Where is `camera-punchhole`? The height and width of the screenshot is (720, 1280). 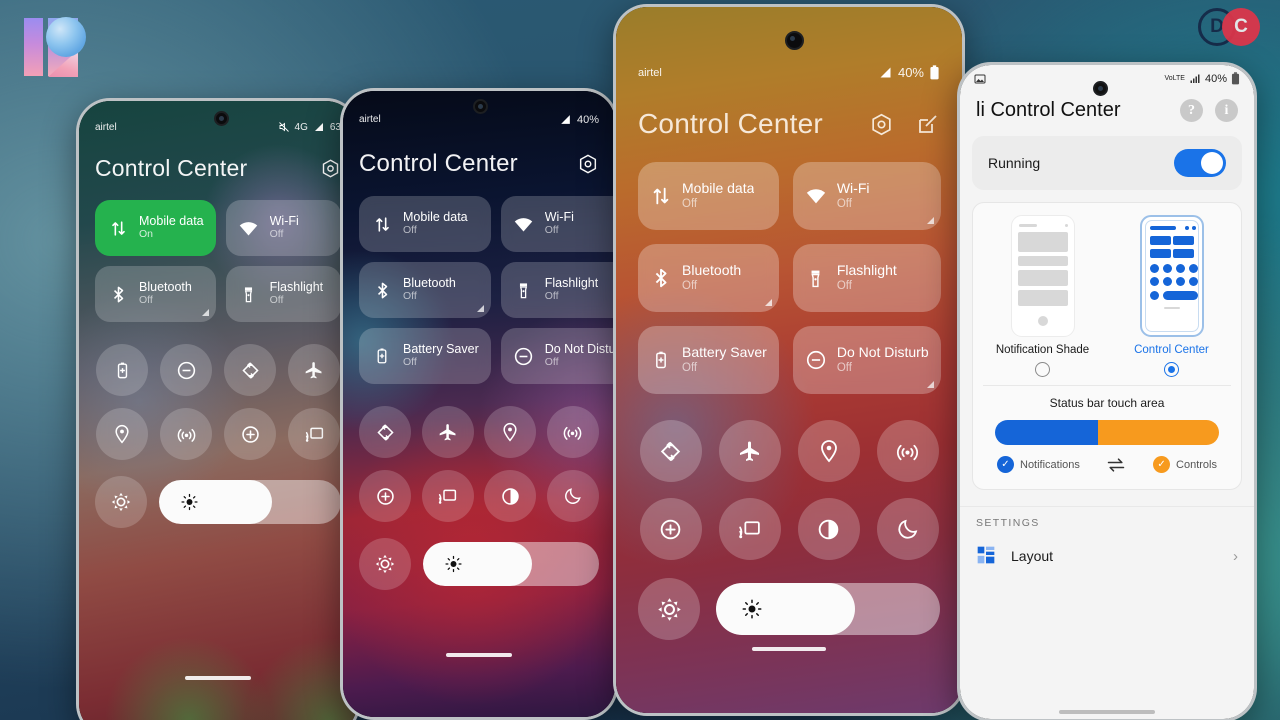
camera-punchhole is located at coordinates (794, 40).